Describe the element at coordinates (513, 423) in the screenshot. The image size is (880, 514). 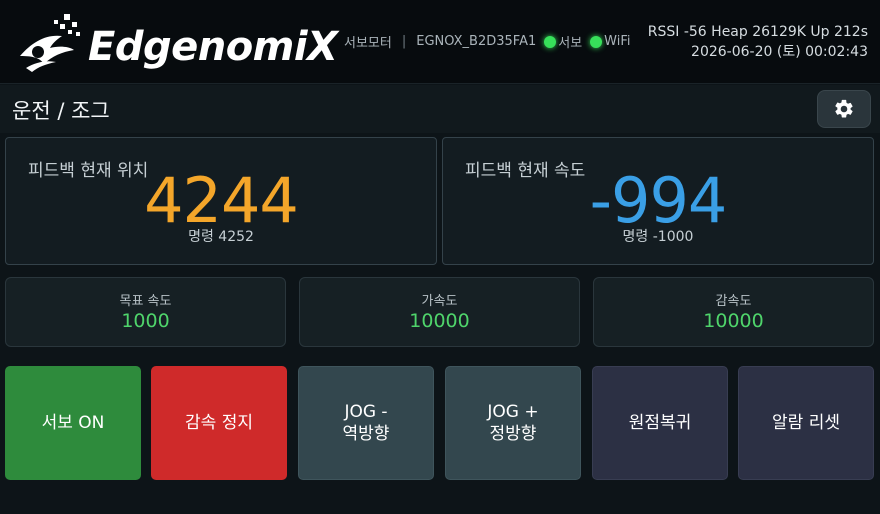
I see `jog-plus-button: JOG + 정방향` at that location.